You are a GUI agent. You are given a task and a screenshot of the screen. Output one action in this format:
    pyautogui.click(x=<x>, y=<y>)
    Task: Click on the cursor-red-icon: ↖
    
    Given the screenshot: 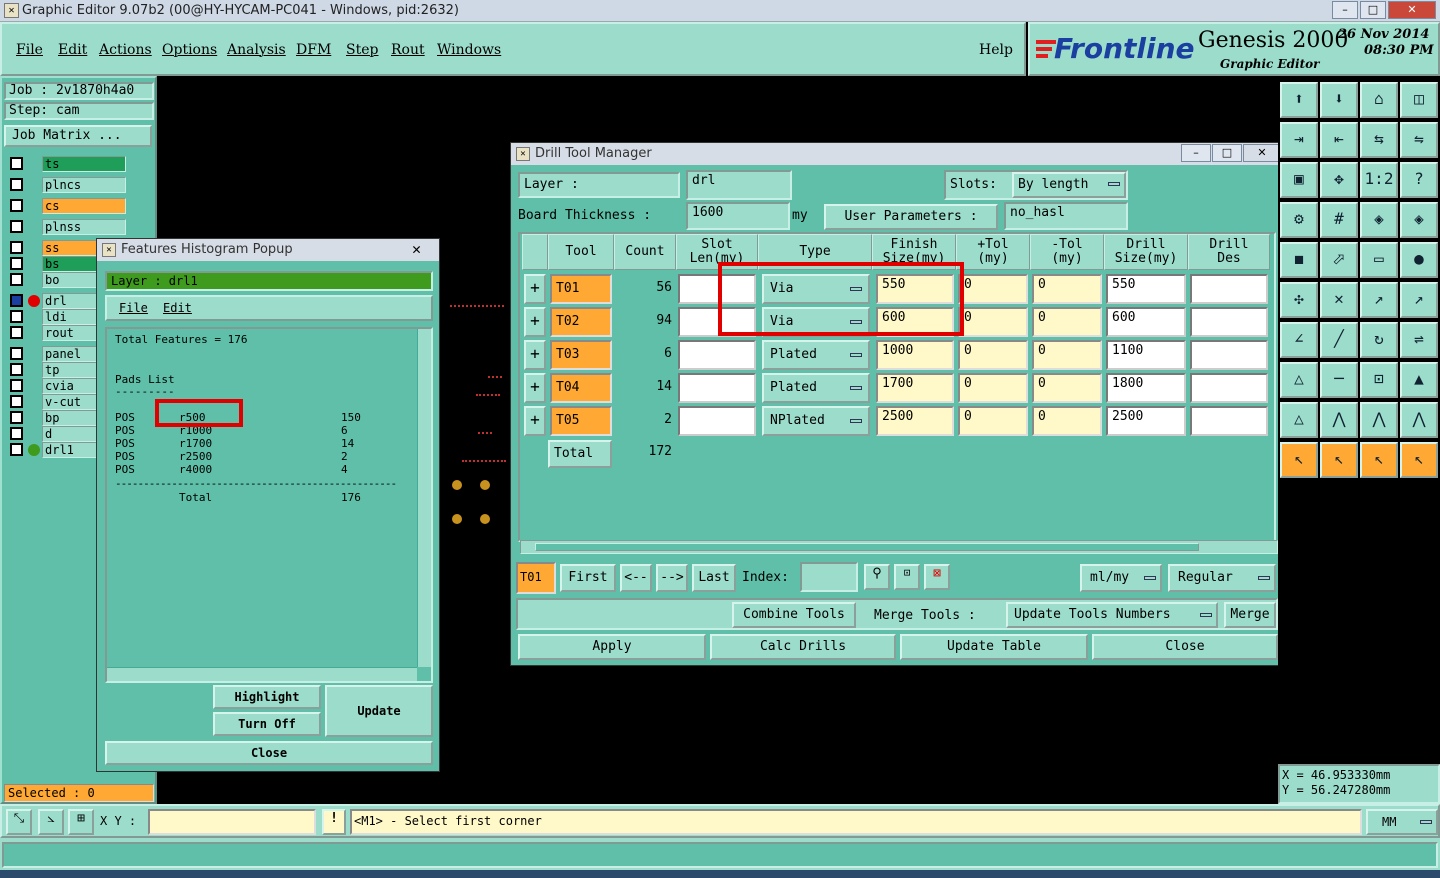 What is the action you would take?
    pyautogui.click(x=1379, y=460)
    